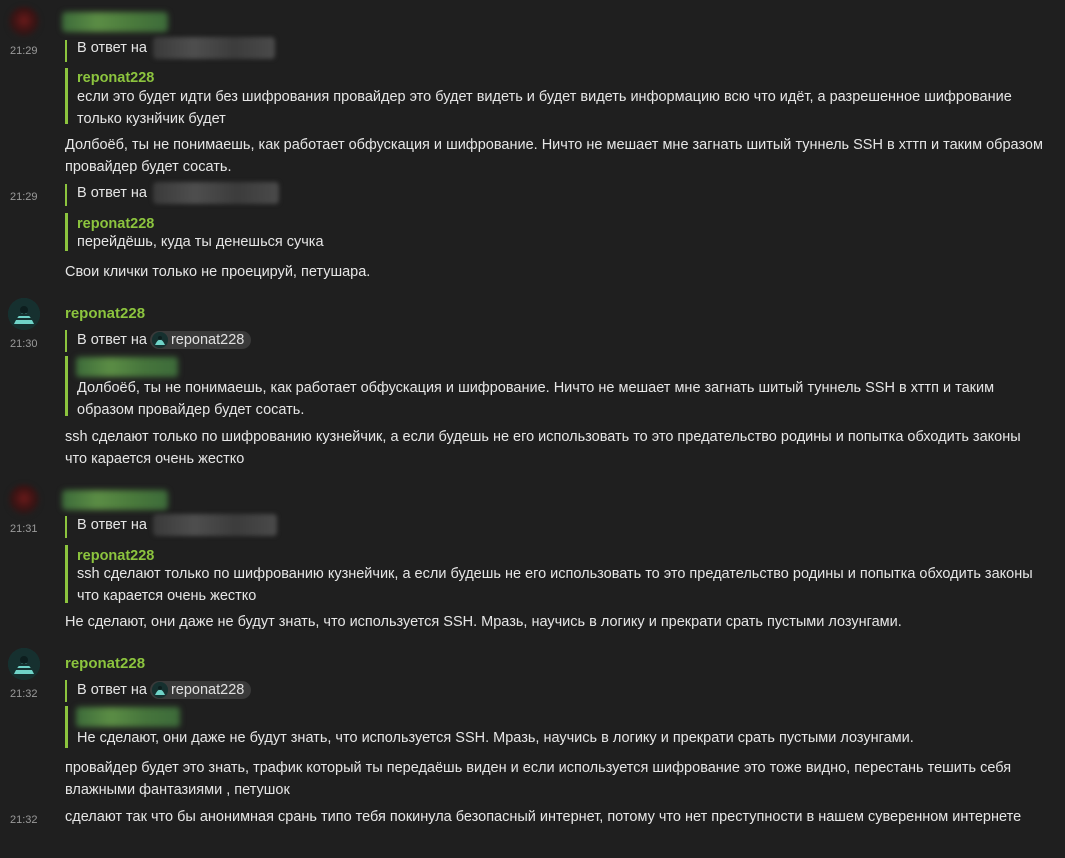  Describe the element at coordinates (200, 242) in the screenshot. I see `quote-text: перейдёшь, куда ты денешься сучка` at that location.